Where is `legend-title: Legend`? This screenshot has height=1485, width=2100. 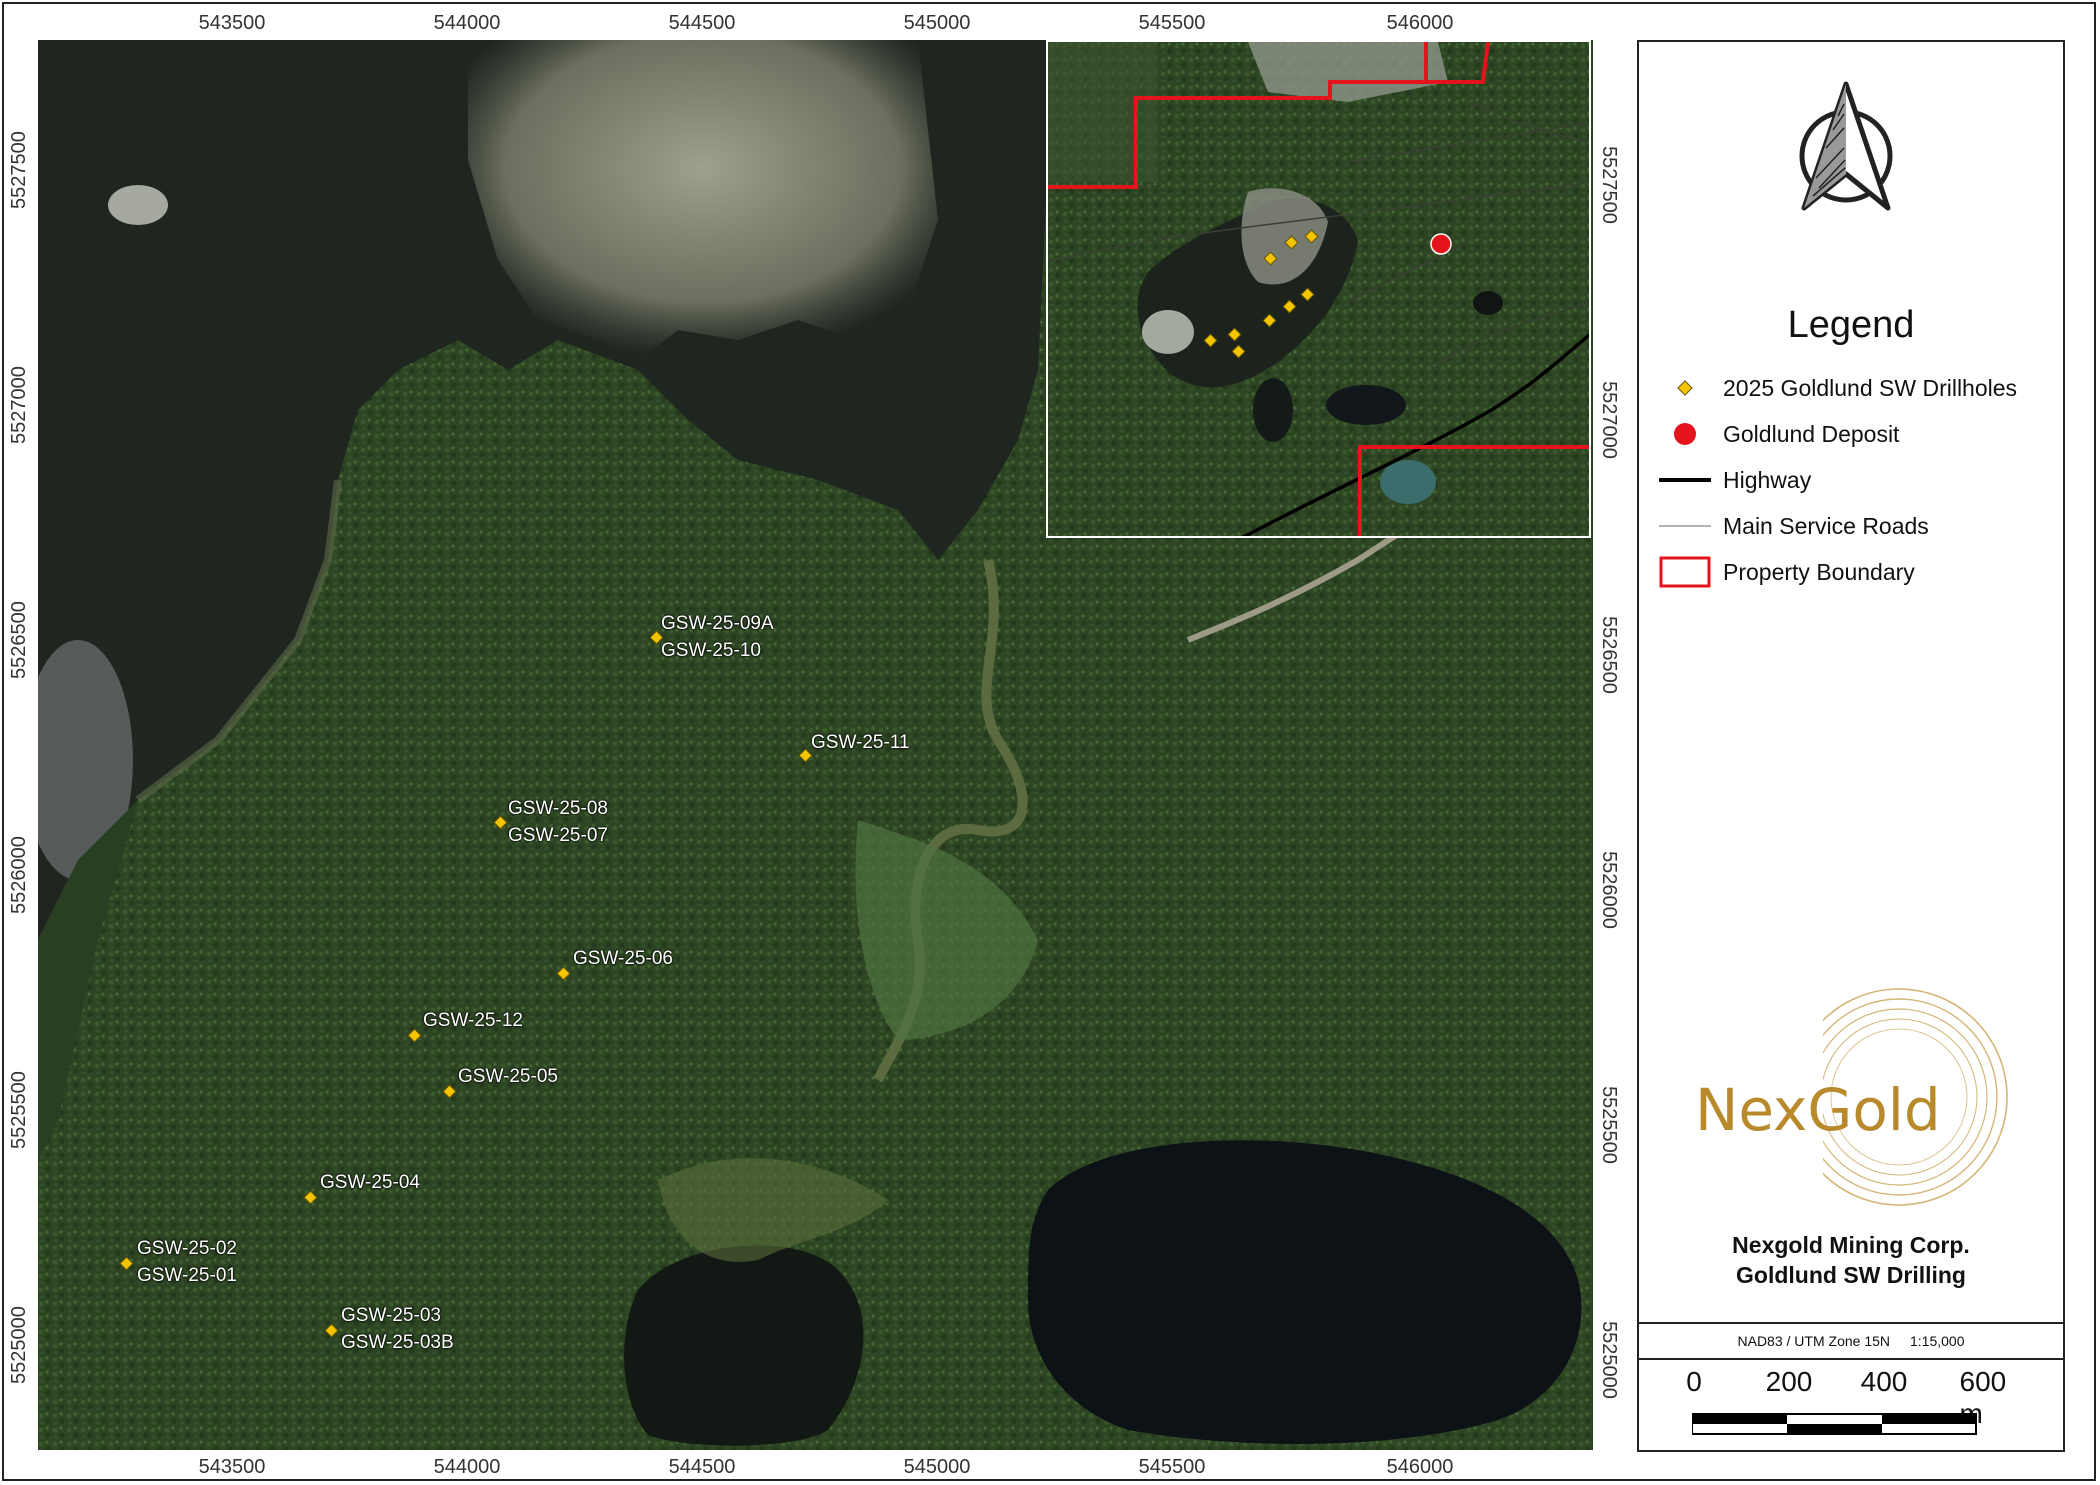 legend-title: Legend is located at coordinates (1851, 325).